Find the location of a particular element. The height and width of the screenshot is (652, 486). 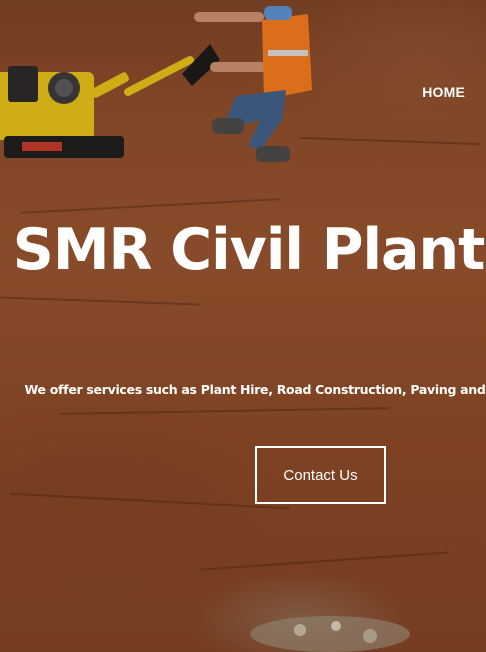

contact-us-button: Contact Us is located at coordinates (320, 475).